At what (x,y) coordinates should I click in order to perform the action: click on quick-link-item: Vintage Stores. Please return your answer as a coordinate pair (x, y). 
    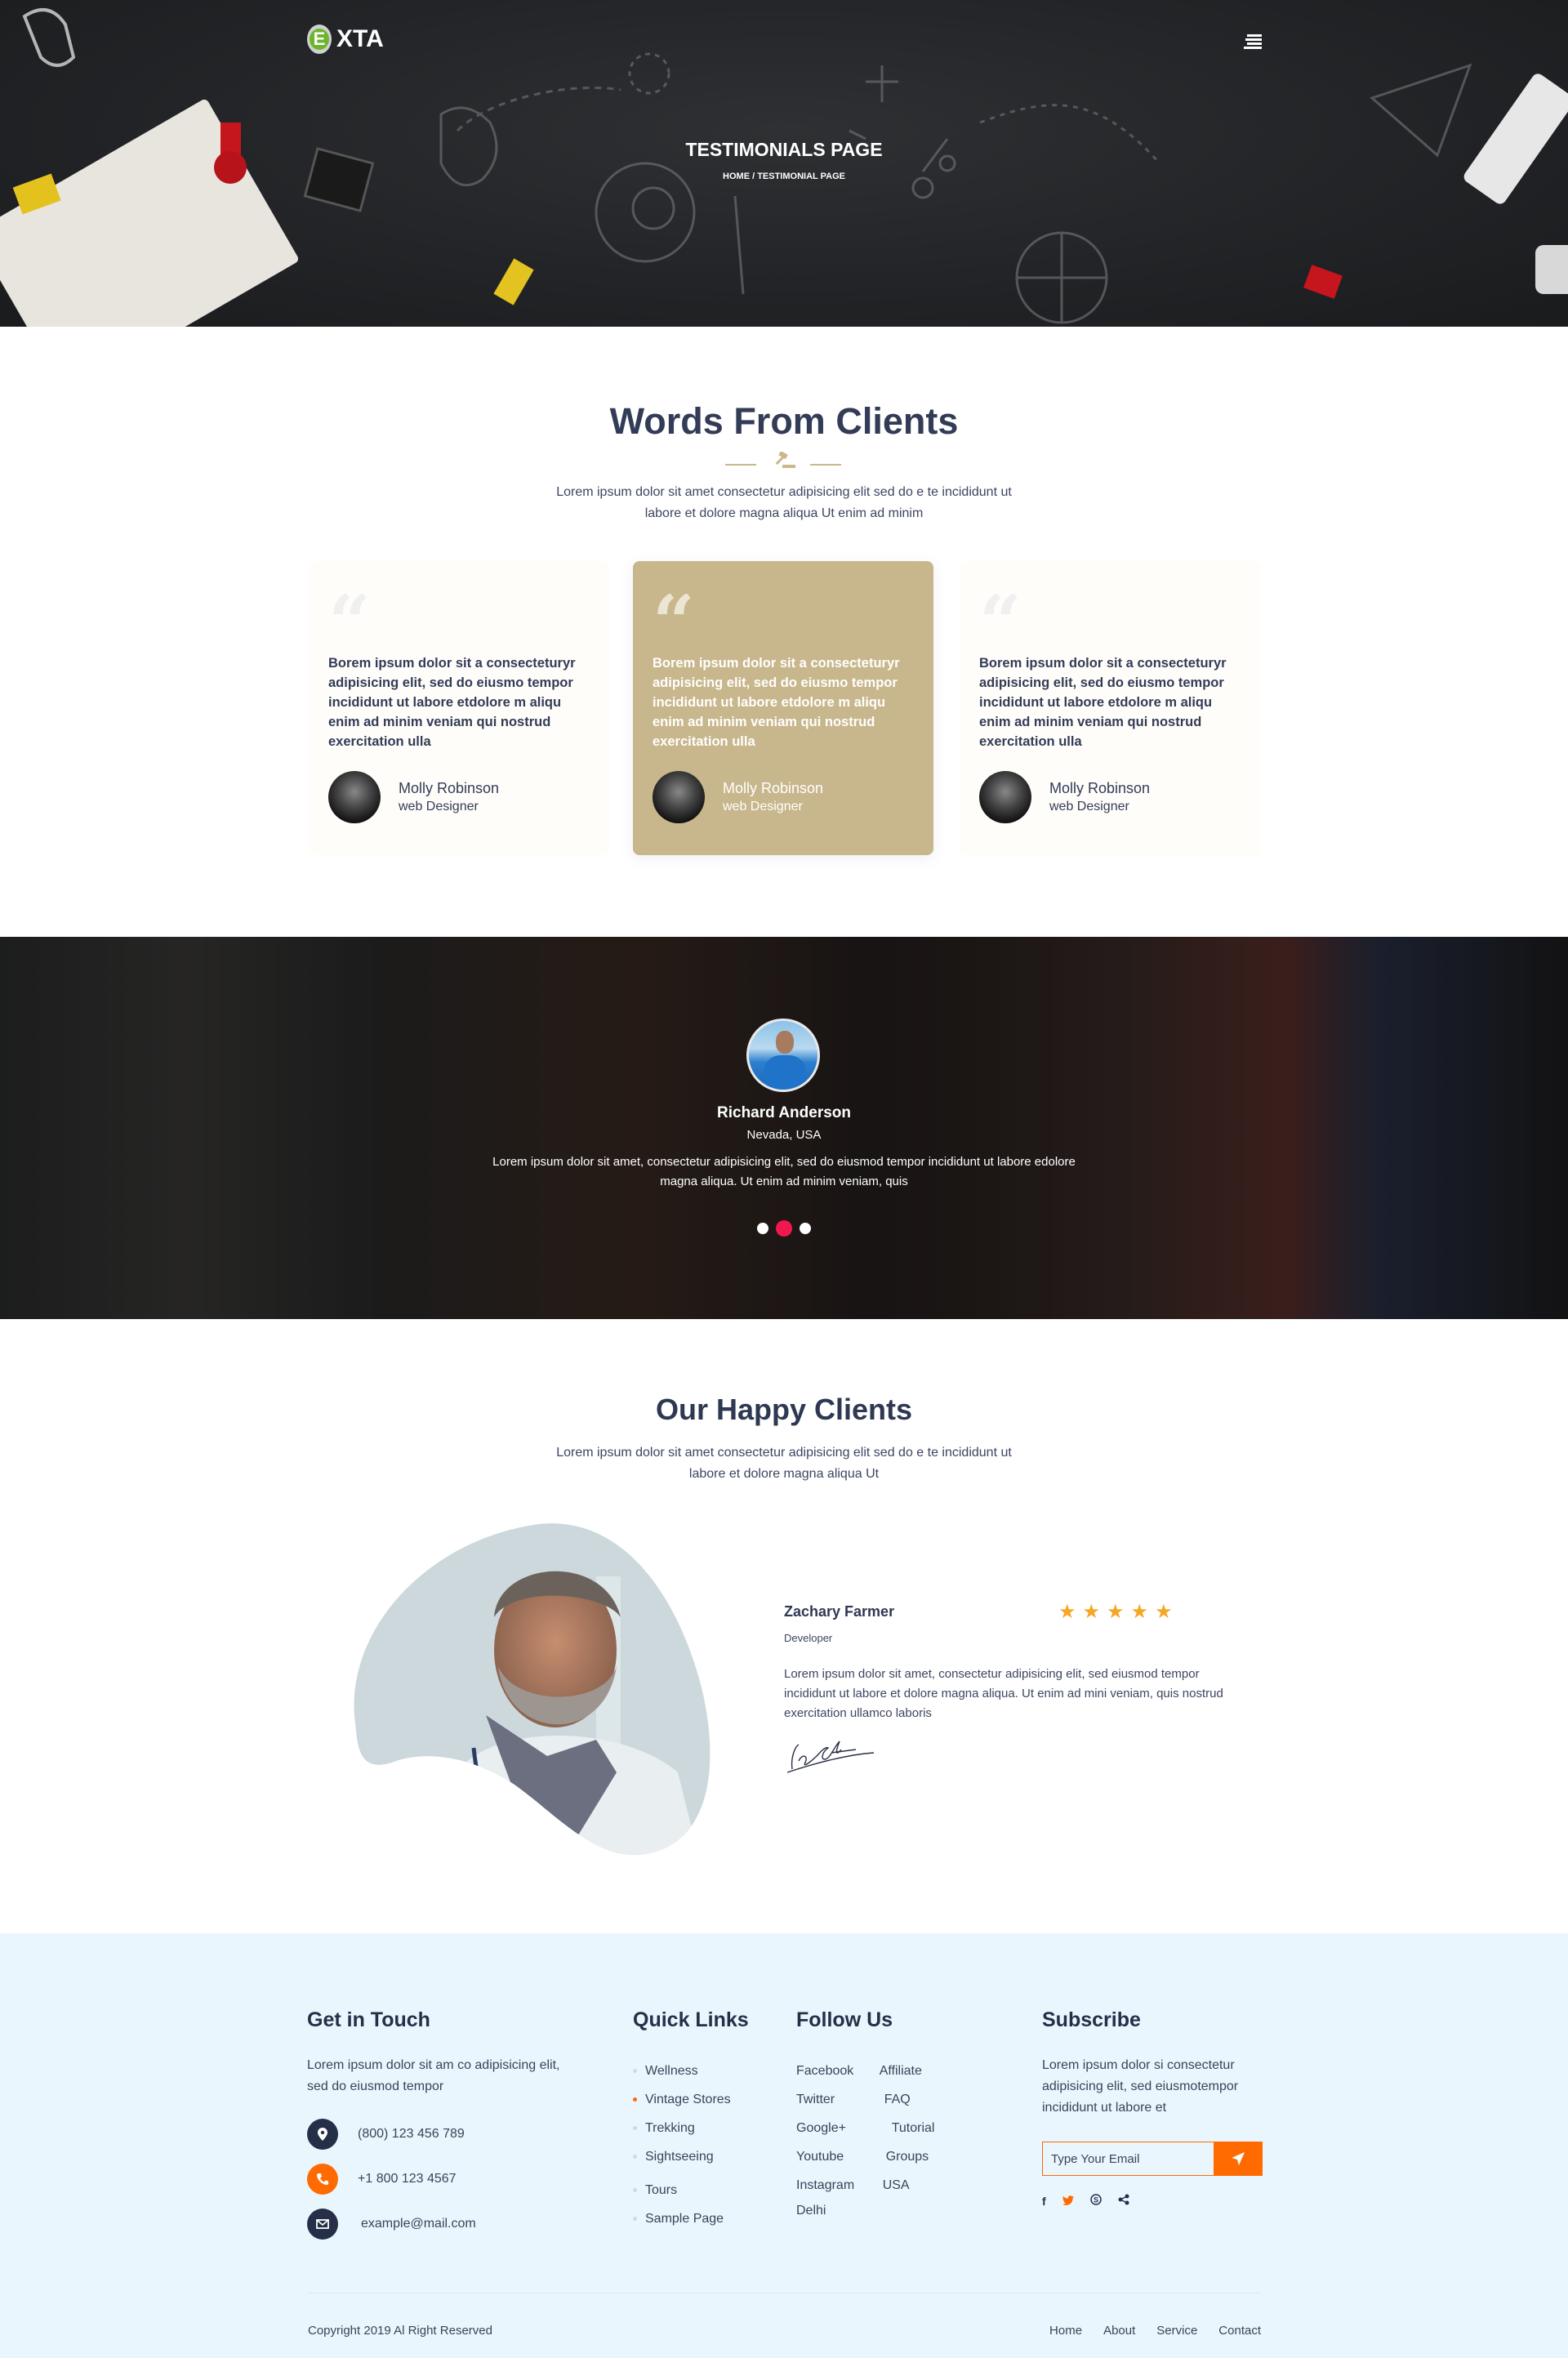
    Looking at the image, I should click on (706, 2099).